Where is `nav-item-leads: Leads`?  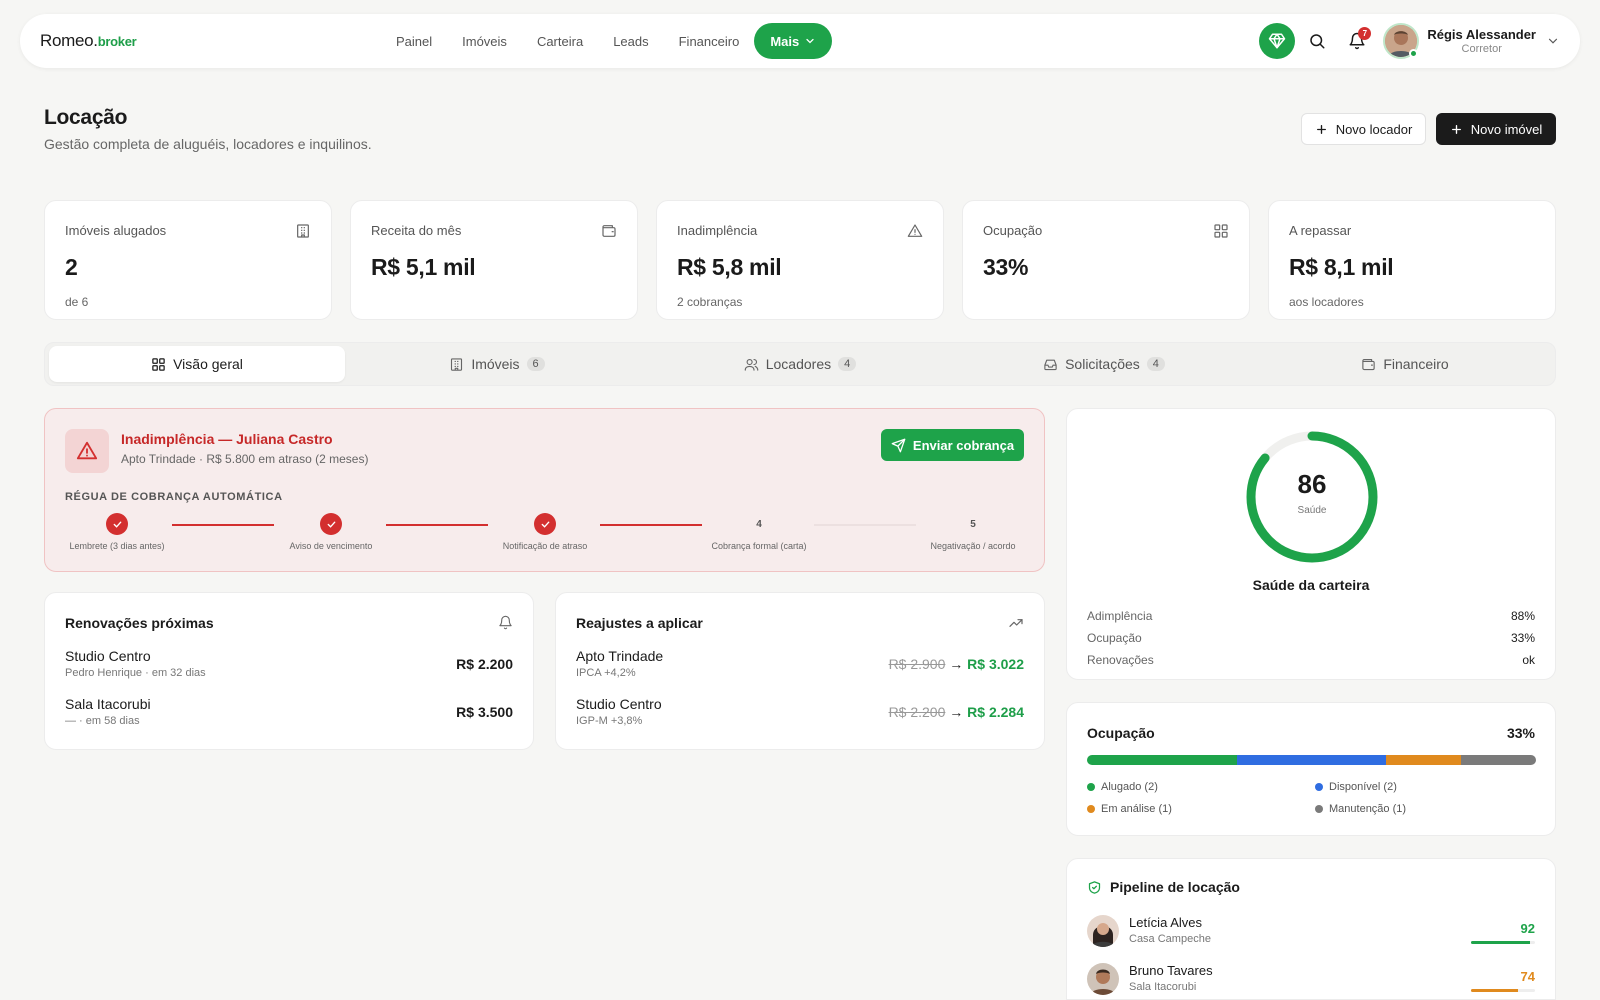 nav-item-leads: Leads is located at coordinates (630, 41).